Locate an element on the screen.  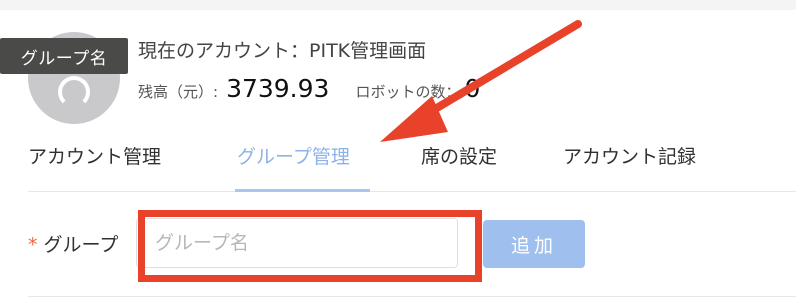
tab-account-records: アカウント記録 is located at coordinates (629, 167).